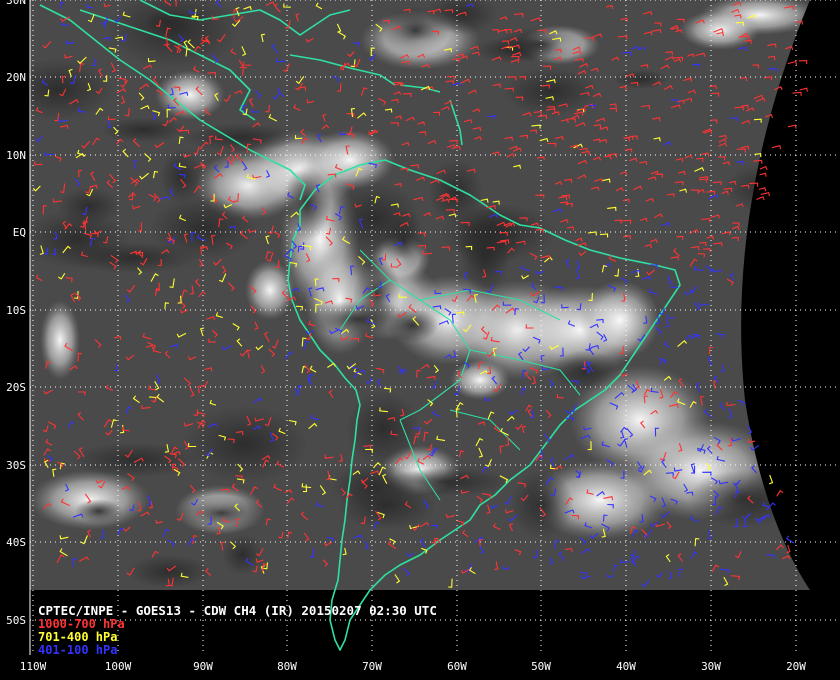  What do you see at coordinates (118, 666) in the screenshot?
I see `longitude-label: 100W` at bounding box center [118, 666].